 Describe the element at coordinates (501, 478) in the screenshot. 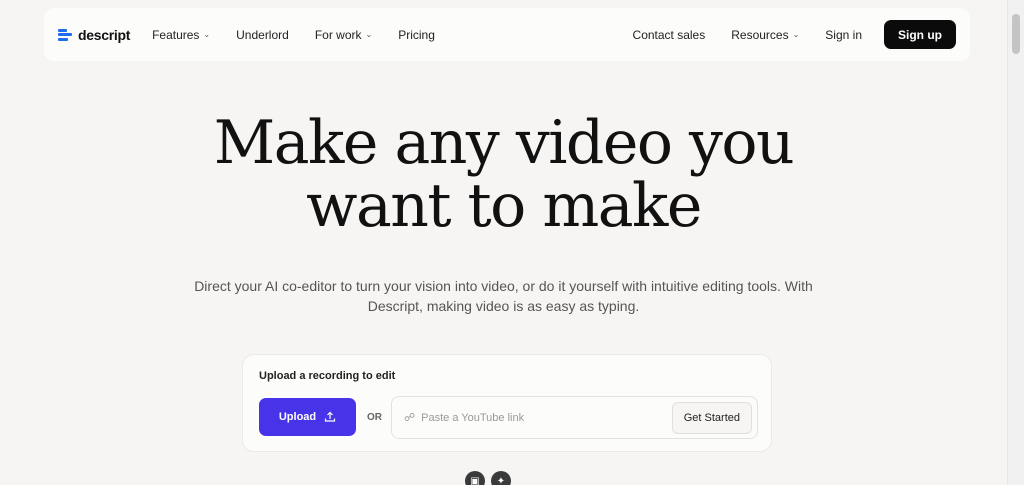

I see `sparkle-icon: ✦` at that location.